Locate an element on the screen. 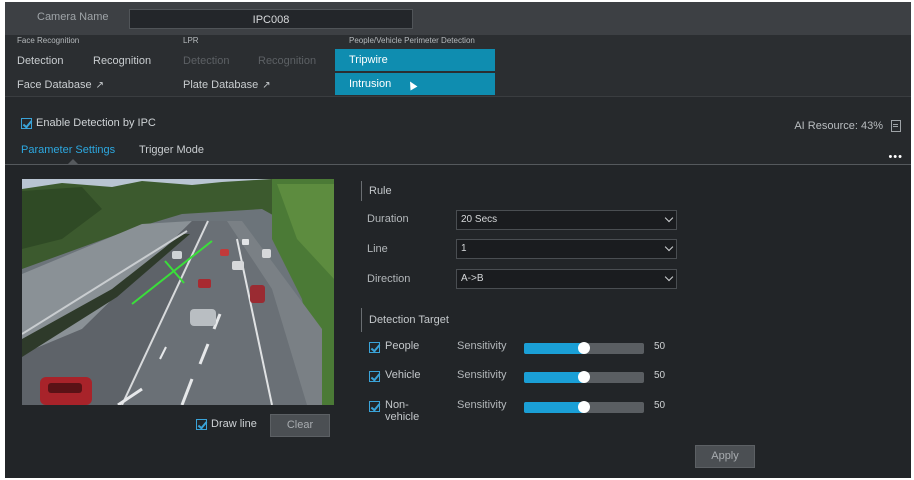 The height and width of the screenshot is (480, 914). rule-title: Rule is located at coordinates (380, 191).